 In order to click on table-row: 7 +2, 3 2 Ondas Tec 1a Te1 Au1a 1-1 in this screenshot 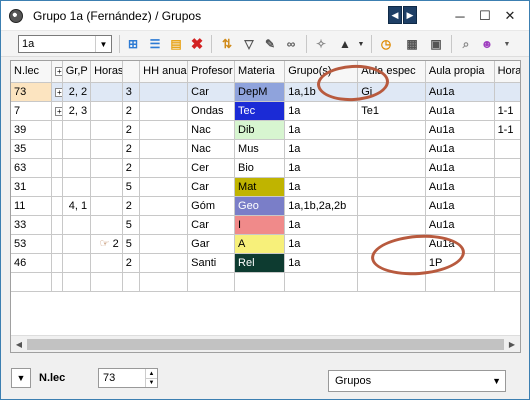, I will do `click(265, 111)`.